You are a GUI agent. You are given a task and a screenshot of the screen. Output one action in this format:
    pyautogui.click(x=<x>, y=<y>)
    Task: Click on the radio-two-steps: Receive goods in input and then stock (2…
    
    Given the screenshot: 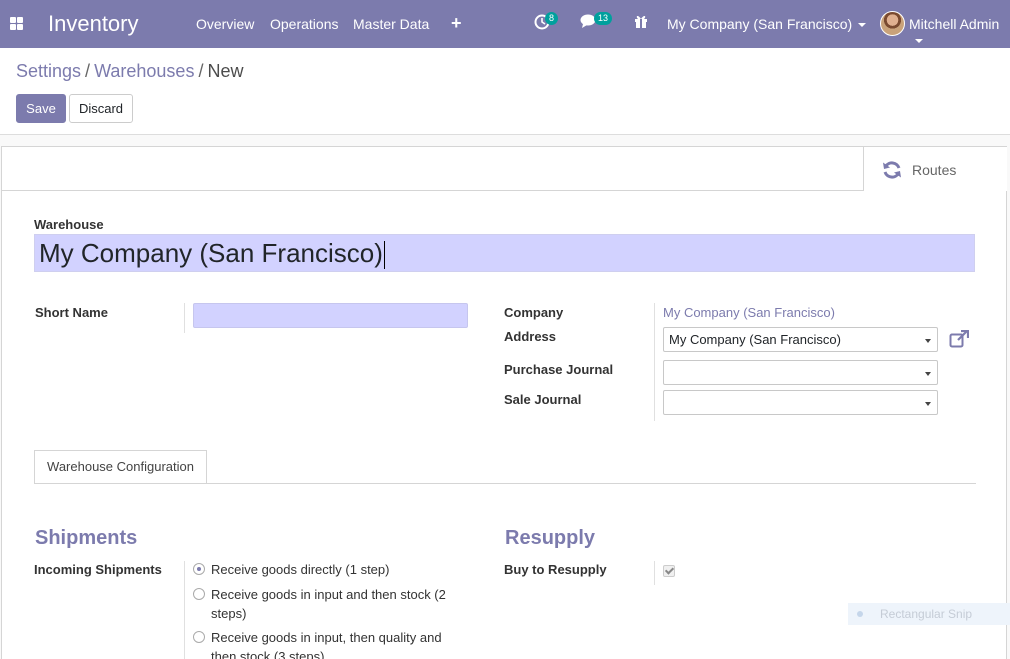 What is the action you would take?
    pyautogui.click(x=319, y=604)
    